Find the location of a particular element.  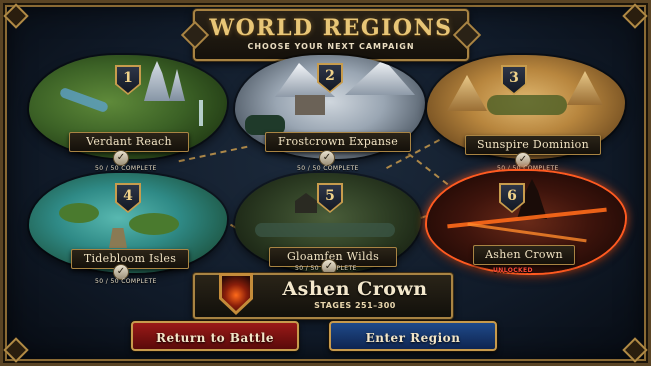

region-number-badge: 4 is located at coordinates (128, 198).